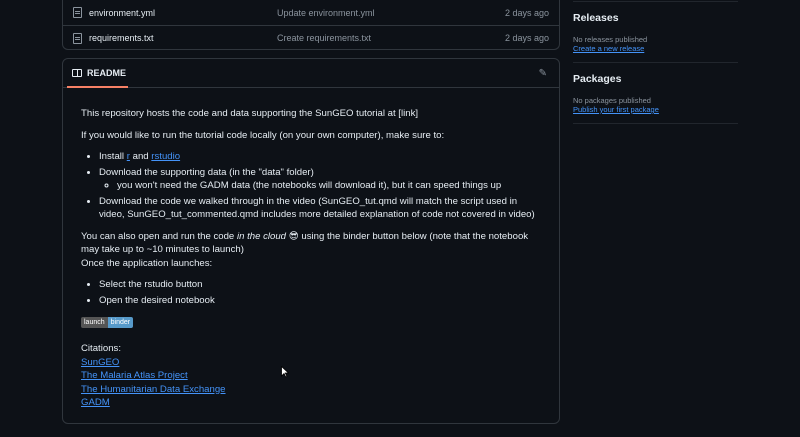 This screenshot has width=800, height=437. I want to click on tab-readme: README, so click(99, 73).